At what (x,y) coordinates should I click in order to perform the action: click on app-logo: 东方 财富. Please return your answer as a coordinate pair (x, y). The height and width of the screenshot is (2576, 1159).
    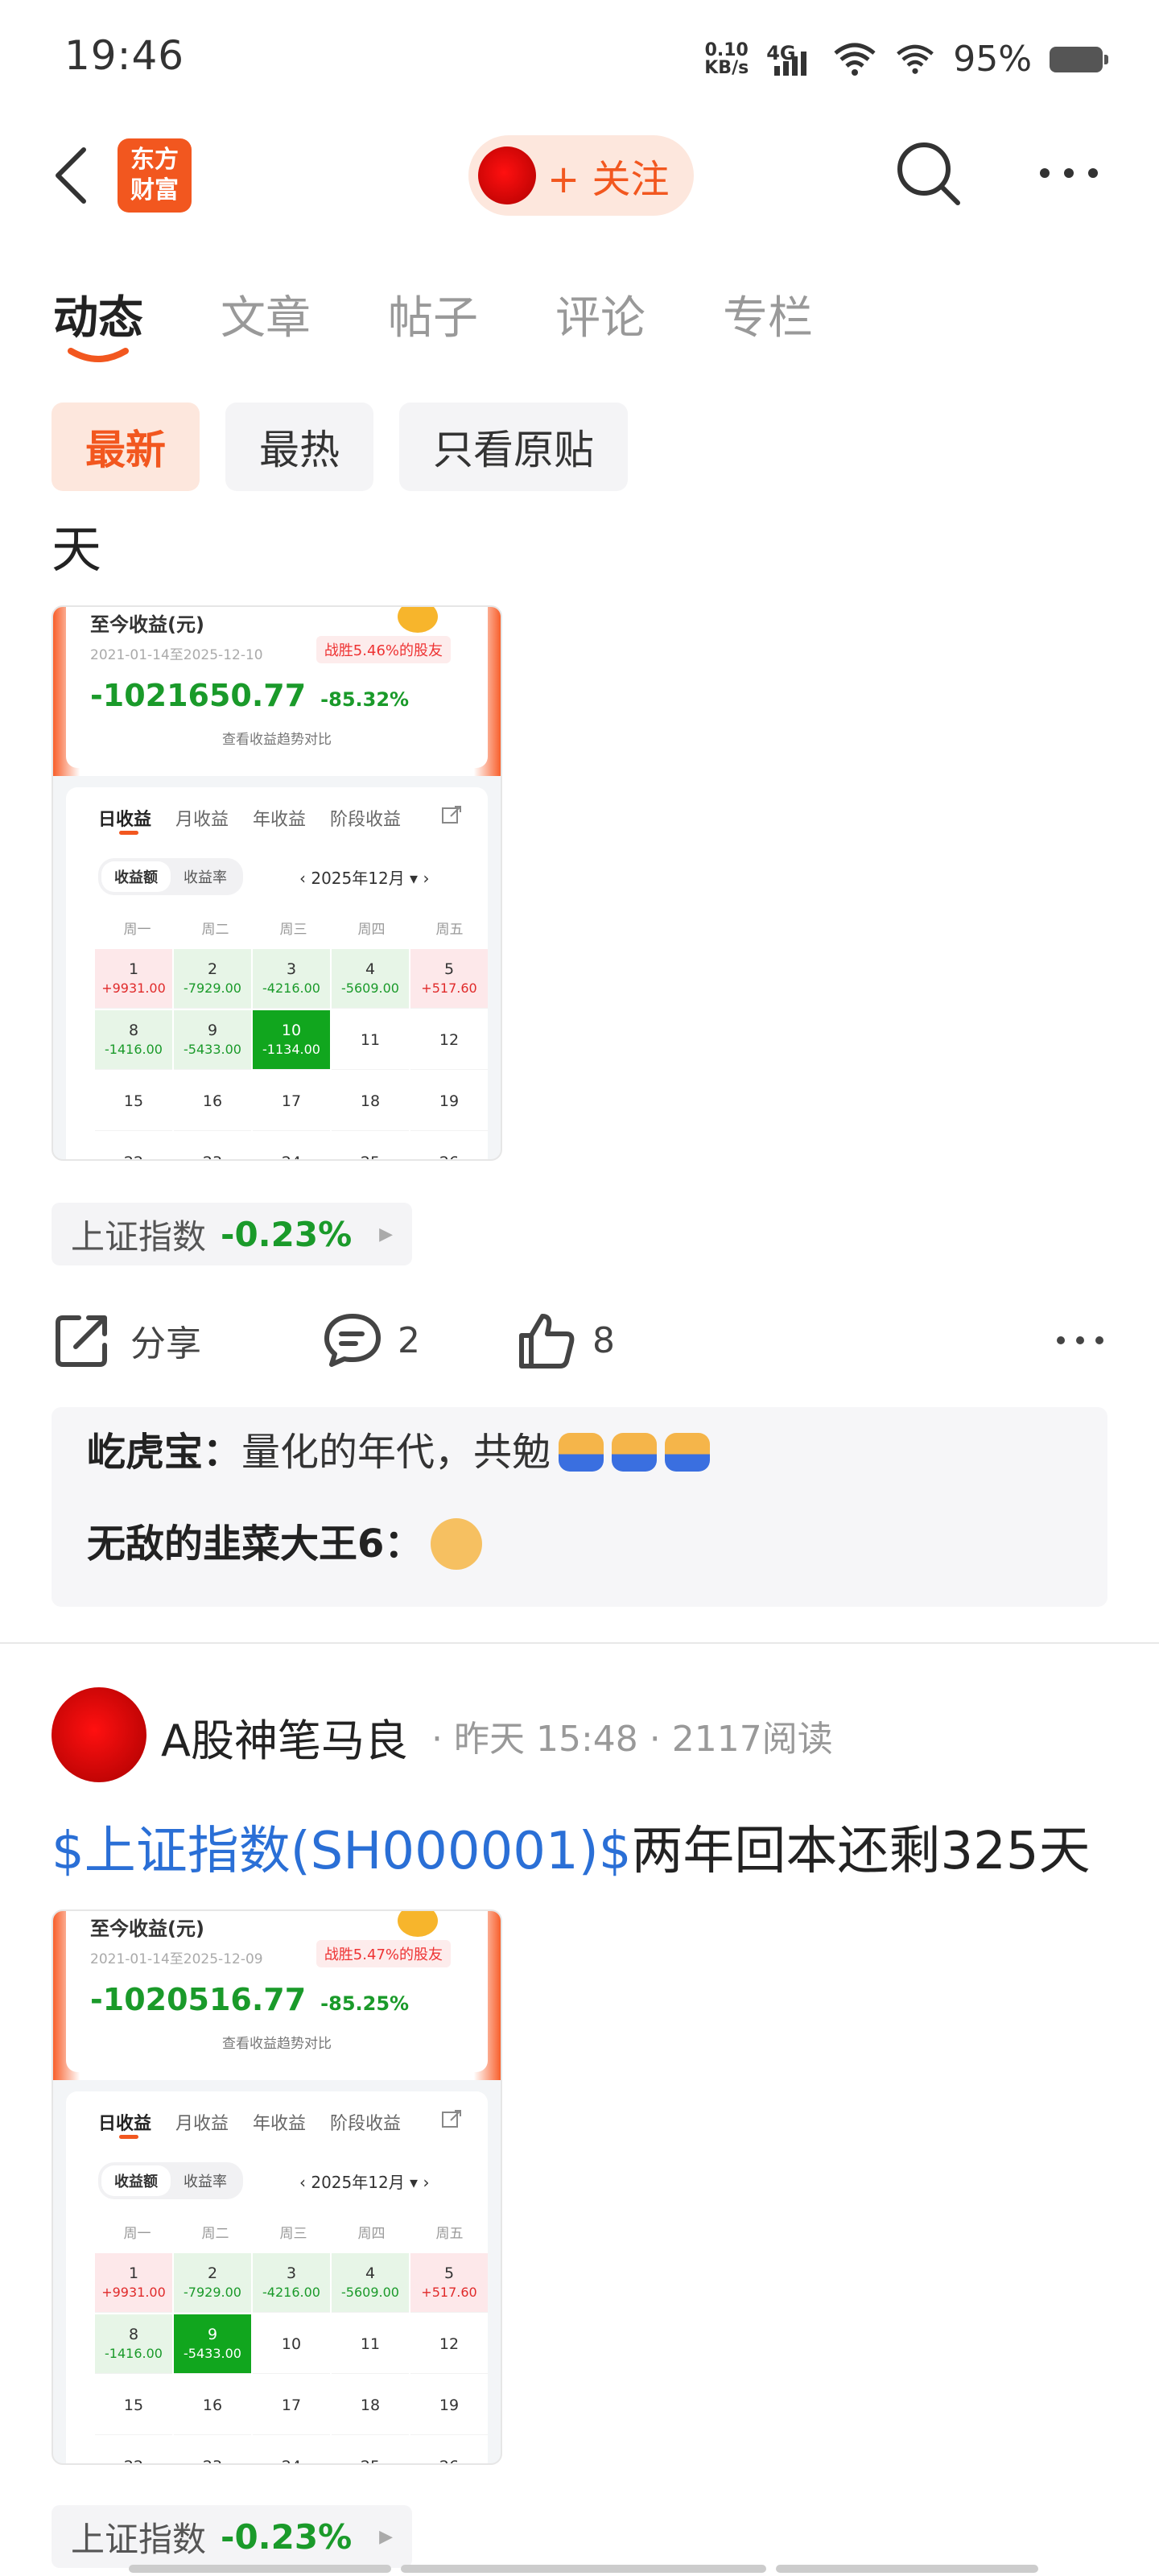
    Looking at the image, I should click on (155, 175).